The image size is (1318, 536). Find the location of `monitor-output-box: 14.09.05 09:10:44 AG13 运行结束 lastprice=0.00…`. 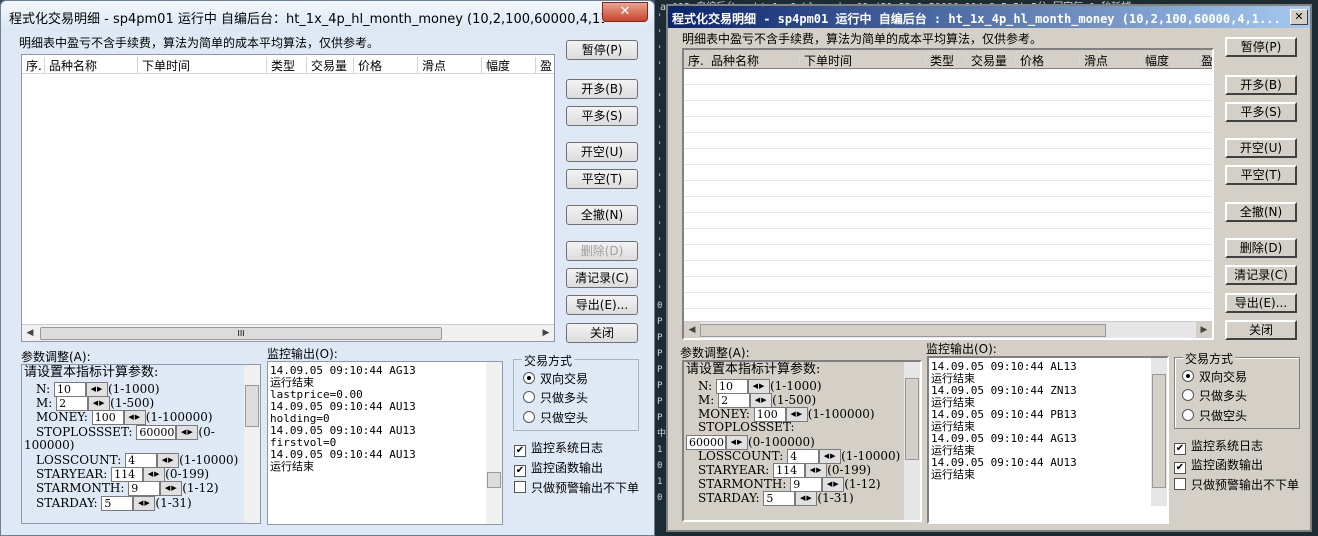

monitor-output-box: 14.09.05 09:10:44 AG13 运行结束 lastprice=0.00… is located at coordinates (385, 443).